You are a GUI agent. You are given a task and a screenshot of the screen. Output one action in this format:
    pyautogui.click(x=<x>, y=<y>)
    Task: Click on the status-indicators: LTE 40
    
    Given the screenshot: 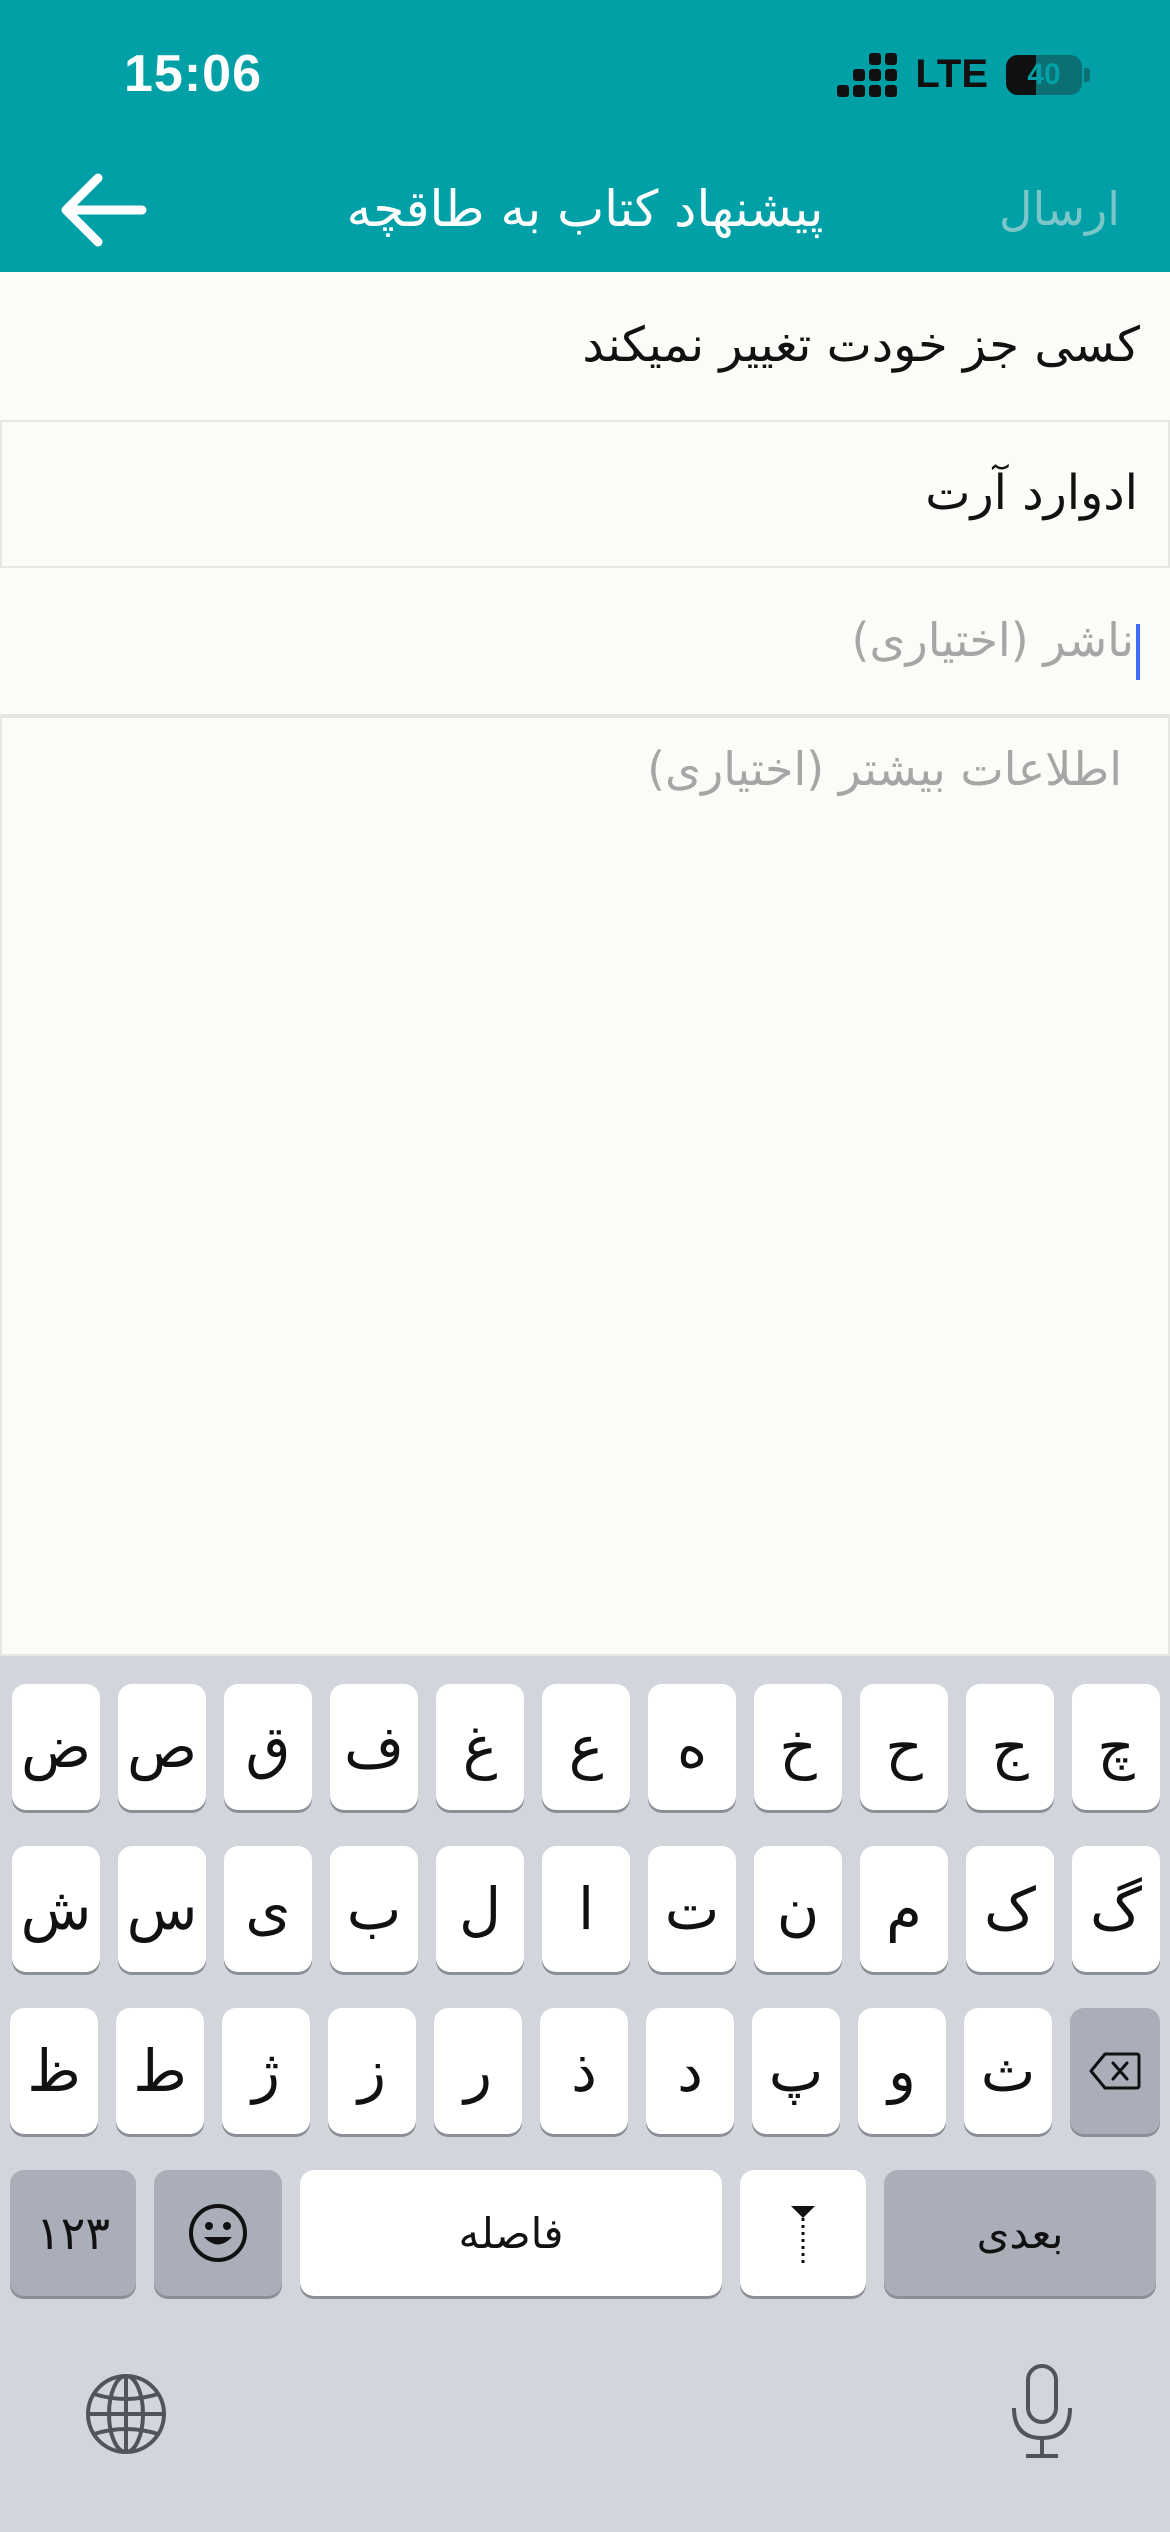 What is the action you would take?
    pyautogui.click(x=963, y=74)
    